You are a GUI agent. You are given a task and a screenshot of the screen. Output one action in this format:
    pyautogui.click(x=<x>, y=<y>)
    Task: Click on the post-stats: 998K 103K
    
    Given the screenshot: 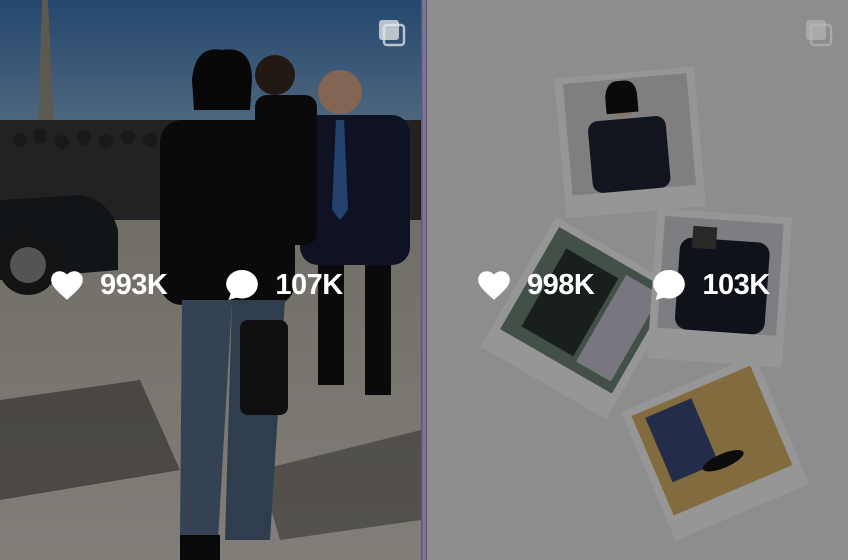 What is the action you would take?
    pyautogui.click(x=650, y=285)
    